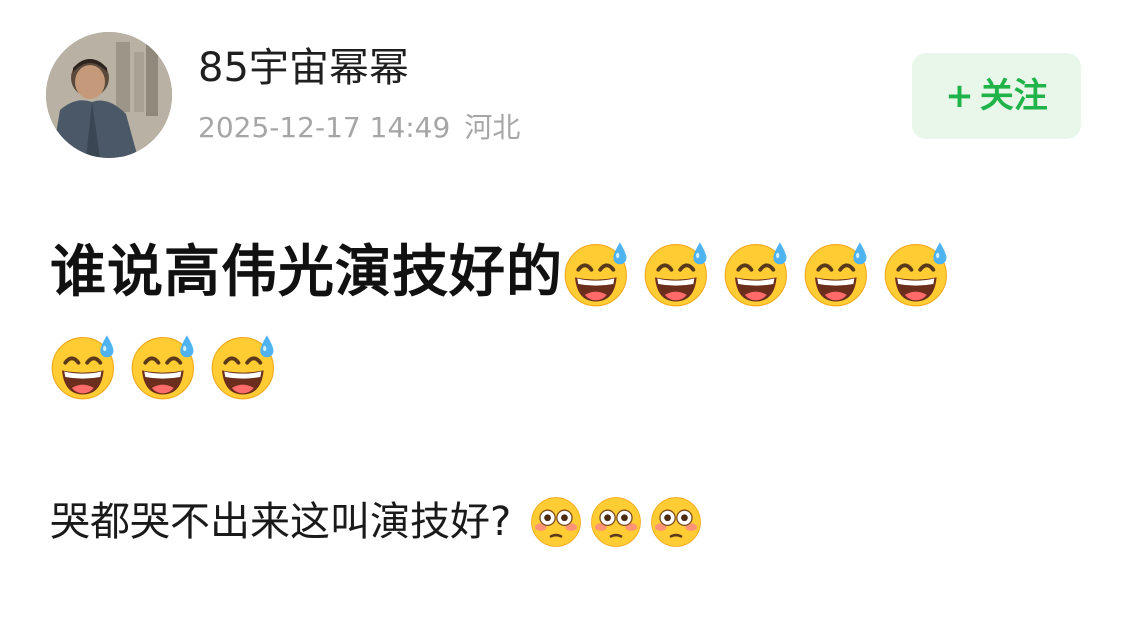 The width and height of the screenshot is (1124, 619). I want to click on post-text-line-2: 哭都哭不出来这叫演技好?, so click(379, 521).